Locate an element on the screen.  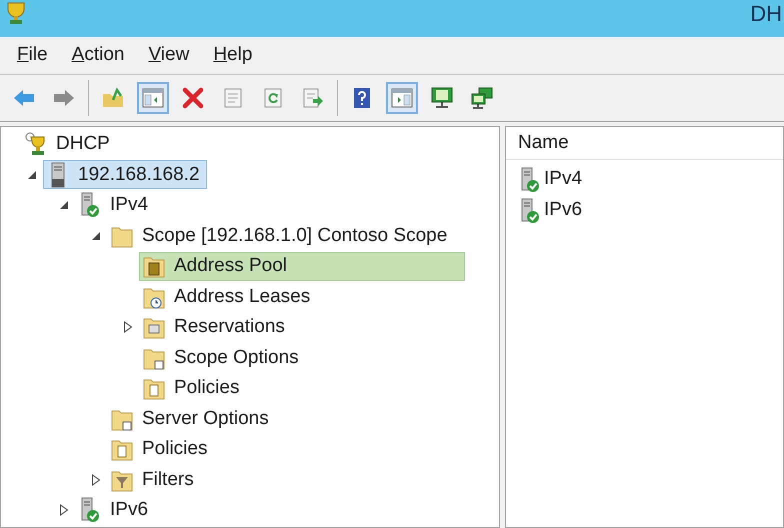
menu-item: Action is located at coordinates (98, 55).